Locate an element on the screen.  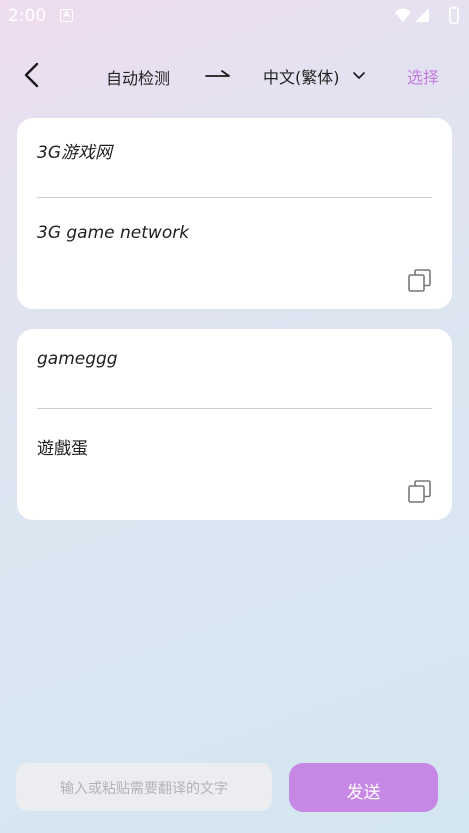
chevron-down-icon is located at coordinates (358, 75).